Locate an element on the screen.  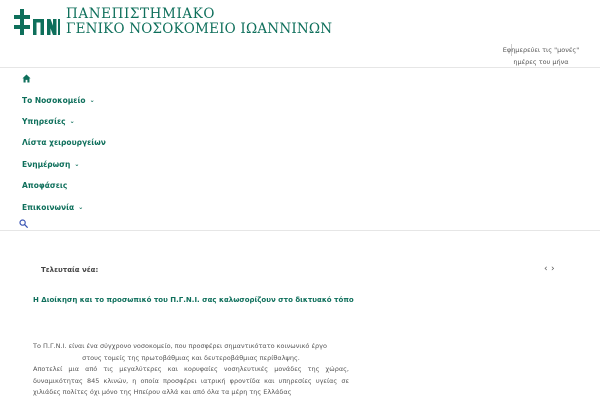
nav-item-label: Λίστα χειρουργείων is located at coordinates (64, 142).